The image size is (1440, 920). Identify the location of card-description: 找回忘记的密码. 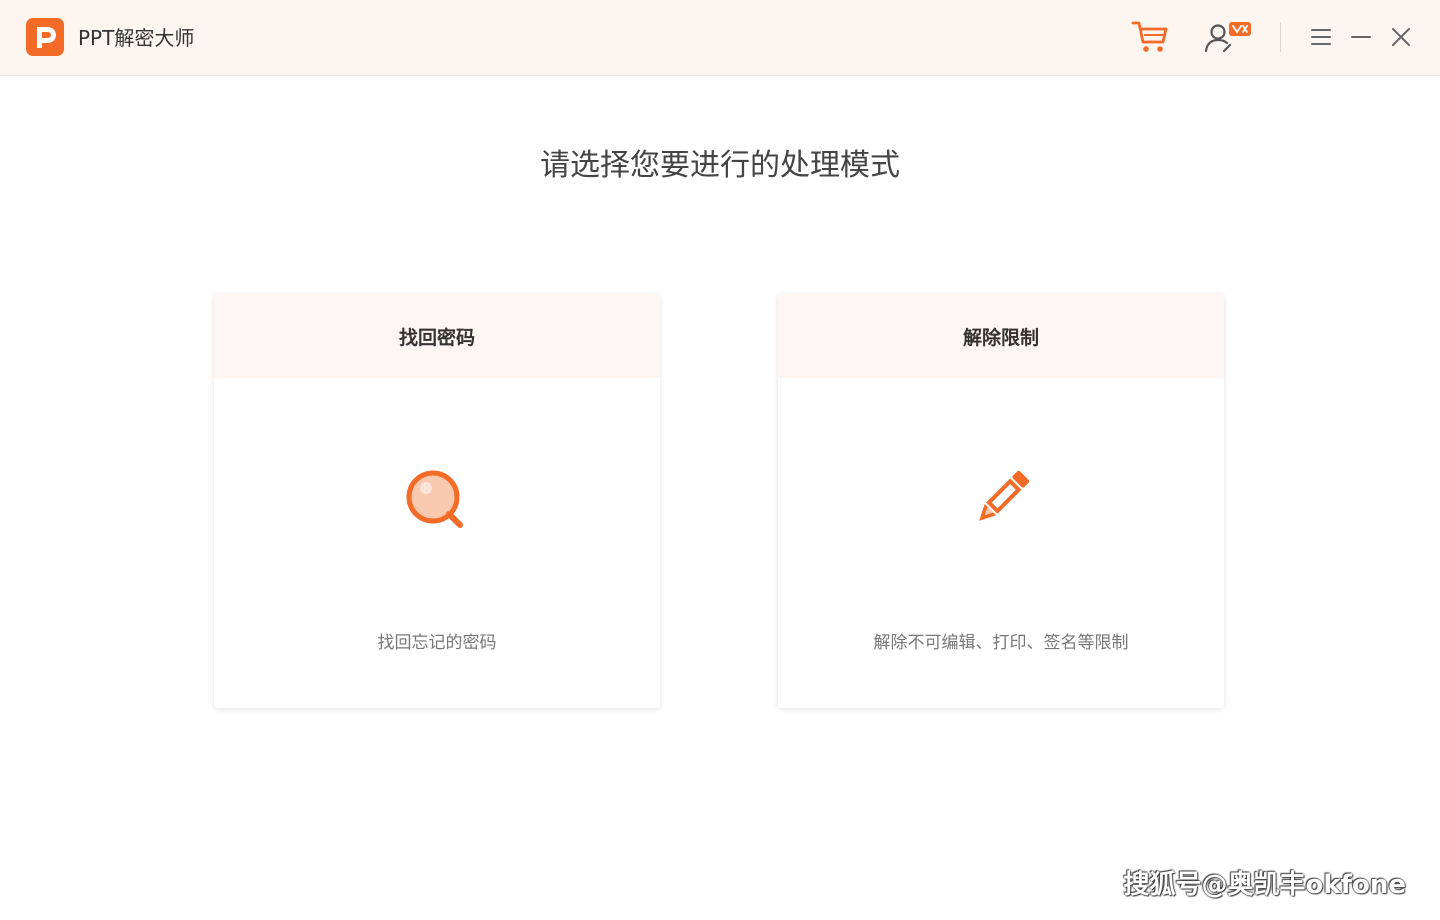
(437, 643).